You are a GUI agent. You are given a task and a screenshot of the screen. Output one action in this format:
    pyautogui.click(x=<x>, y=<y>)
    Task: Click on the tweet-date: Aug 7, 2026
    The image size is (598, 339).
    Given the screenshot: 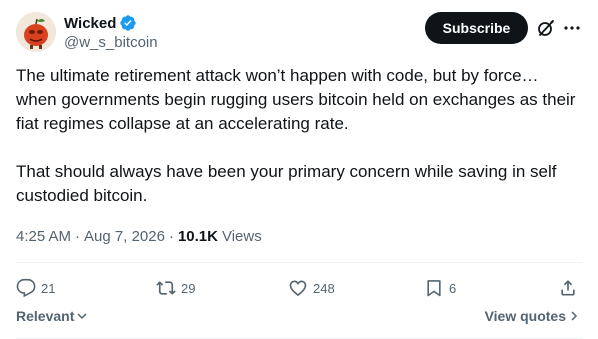 What is the action you would take?
    pyautogui.click(x=124, y=236)
    